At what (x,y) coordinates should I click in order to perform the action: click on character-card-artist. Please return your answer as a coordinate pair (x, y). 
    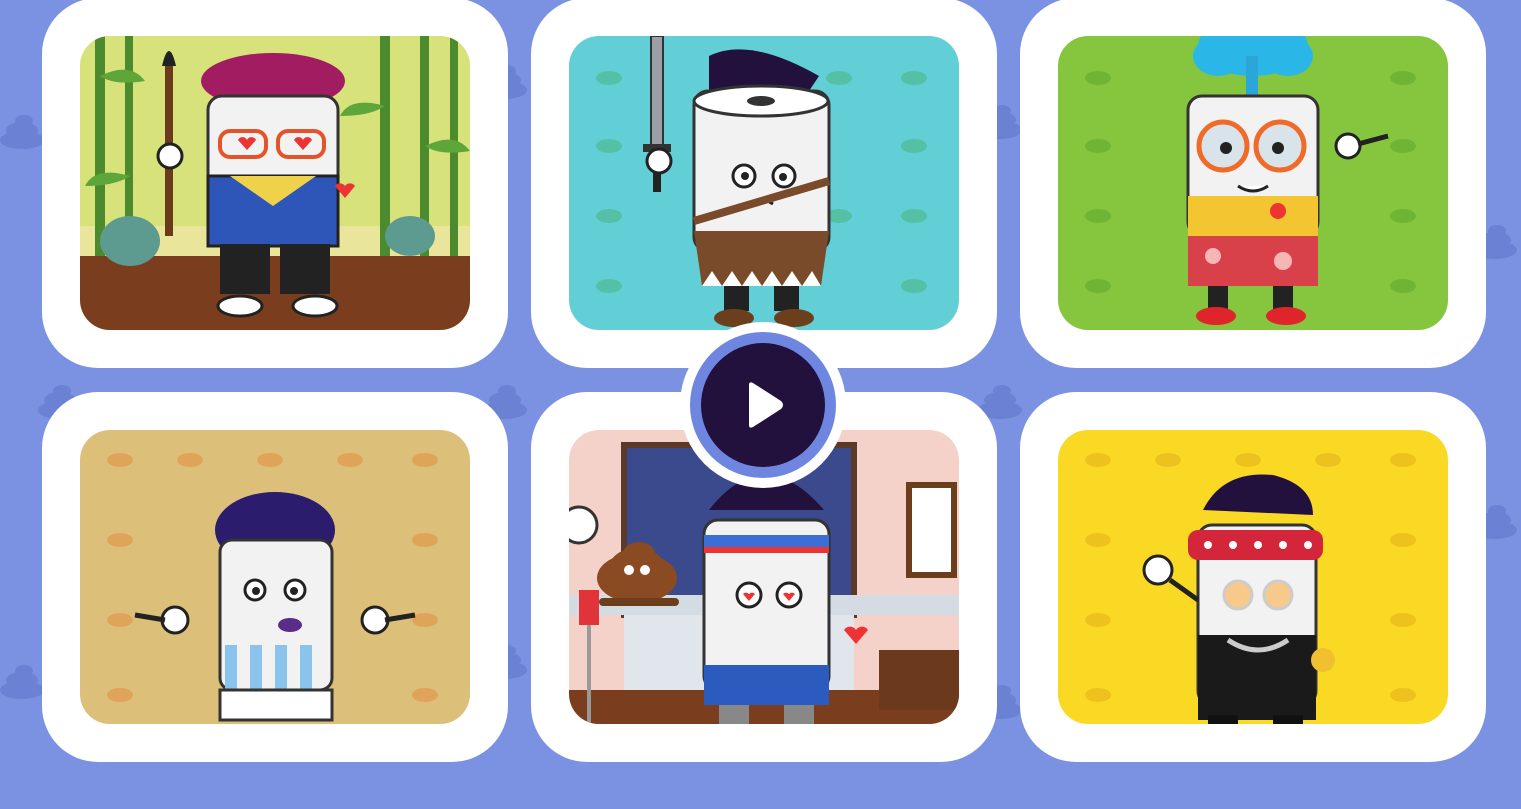
    Looking at the image, I should click on (275, 184).